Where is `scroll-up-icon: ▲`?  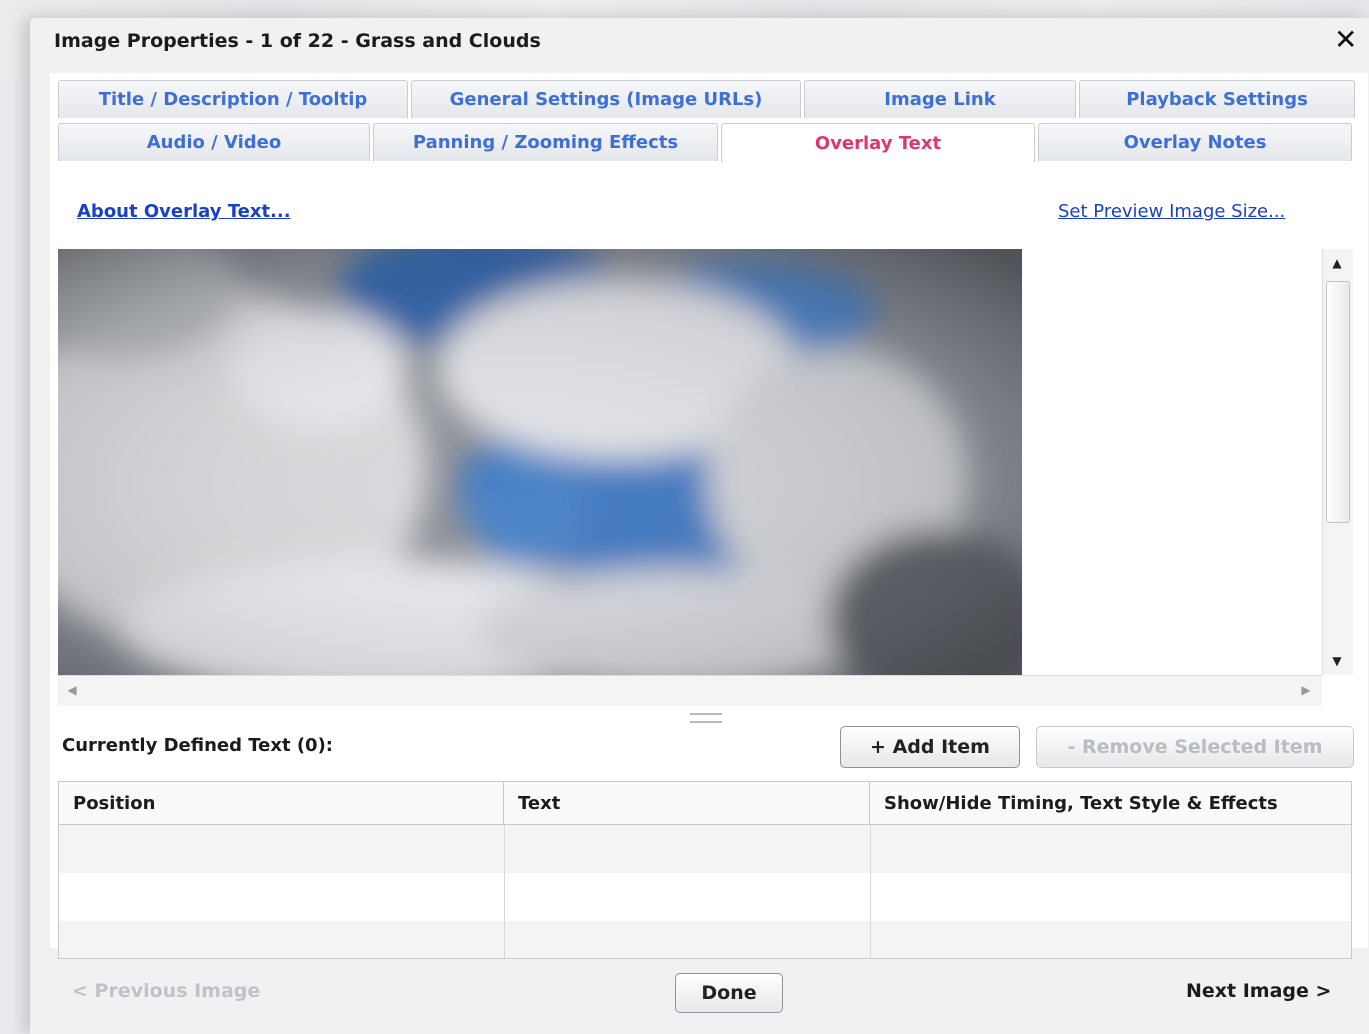
scroll-up-icon: ▲ is located at coordinates (1337, 263).